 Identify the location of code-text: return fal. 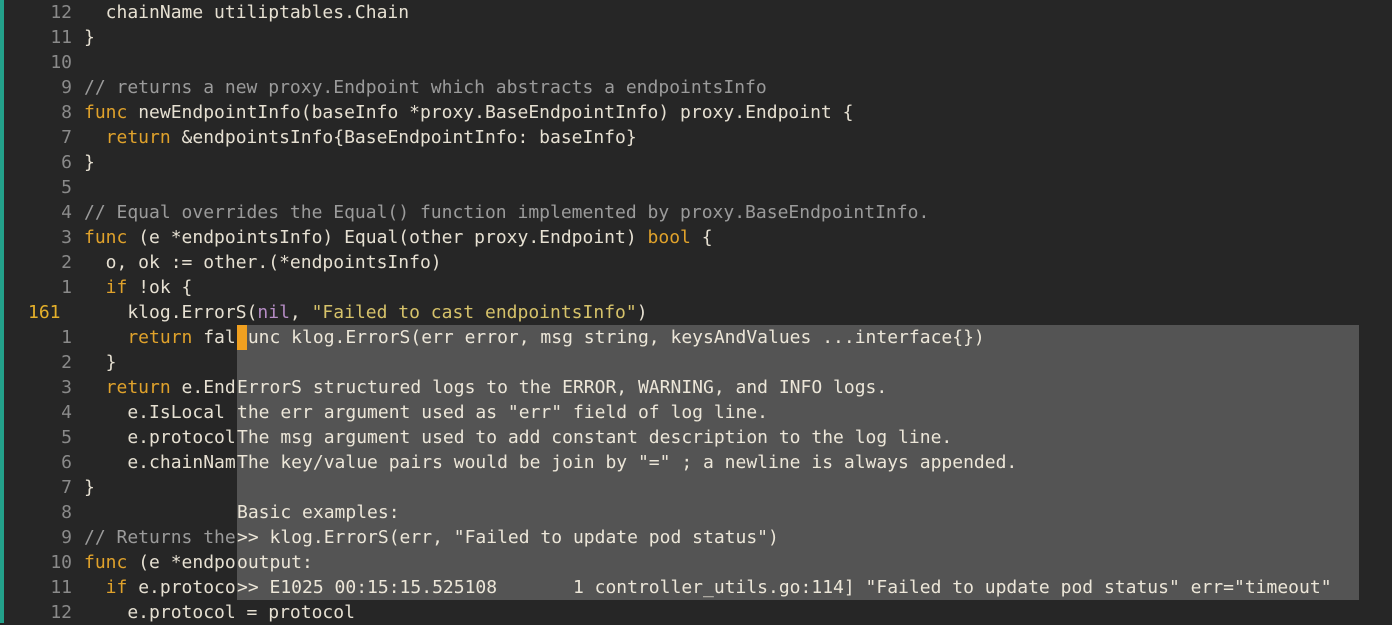
(159, 337).